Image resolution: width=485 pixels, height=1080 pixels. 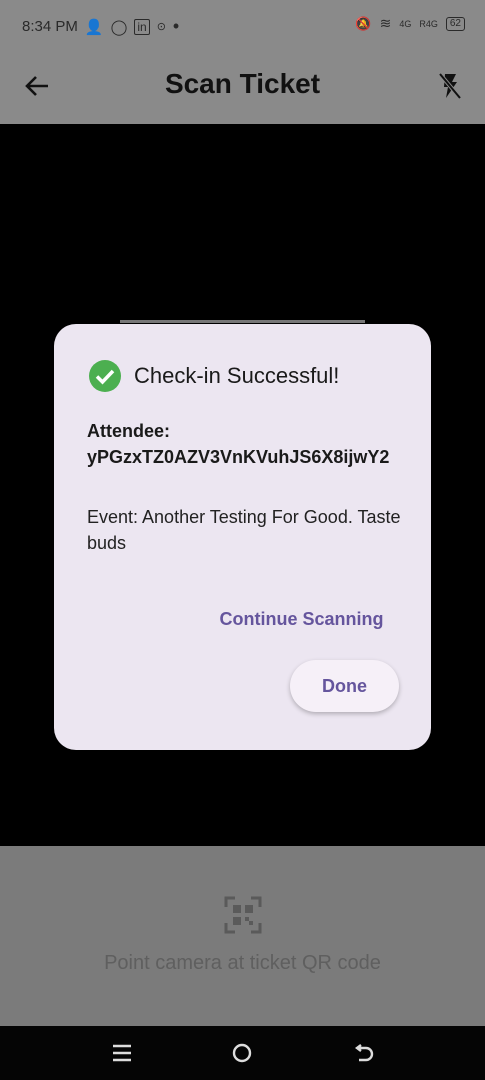 I want to click on dialog-title: Check-in Successful!, so click(x=237, y=375).